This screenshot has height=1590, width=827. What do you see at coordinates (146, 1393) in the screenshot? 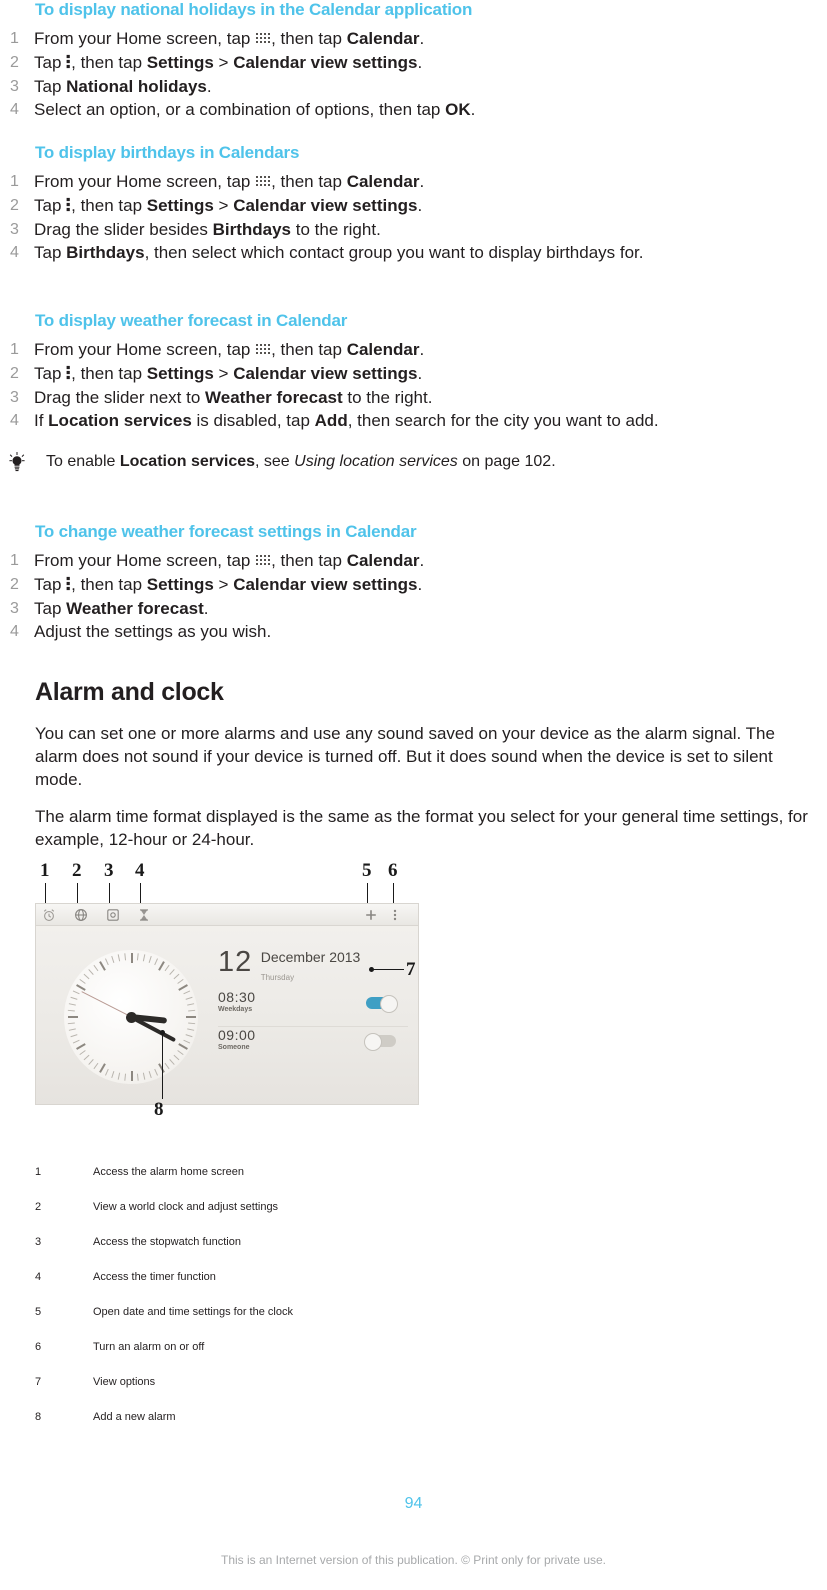
I see `table-row: 7 View options` at bounding box center [146, 1393].